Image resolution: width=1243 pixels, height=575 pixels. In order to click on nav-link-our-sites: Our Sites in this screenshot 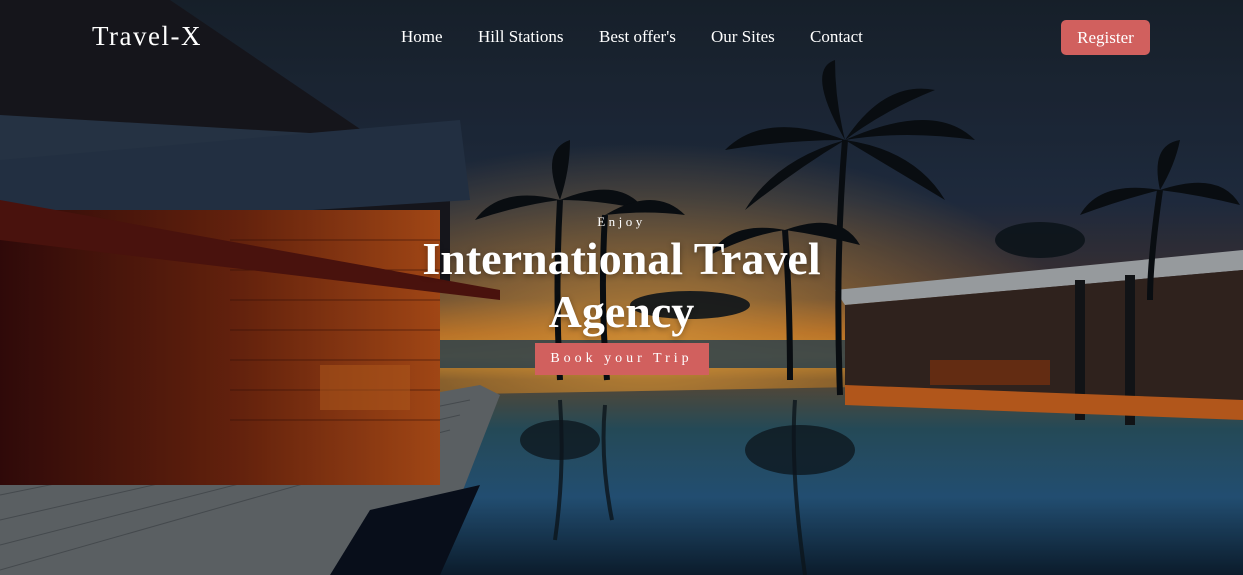, I will do `click(743, 37)`.